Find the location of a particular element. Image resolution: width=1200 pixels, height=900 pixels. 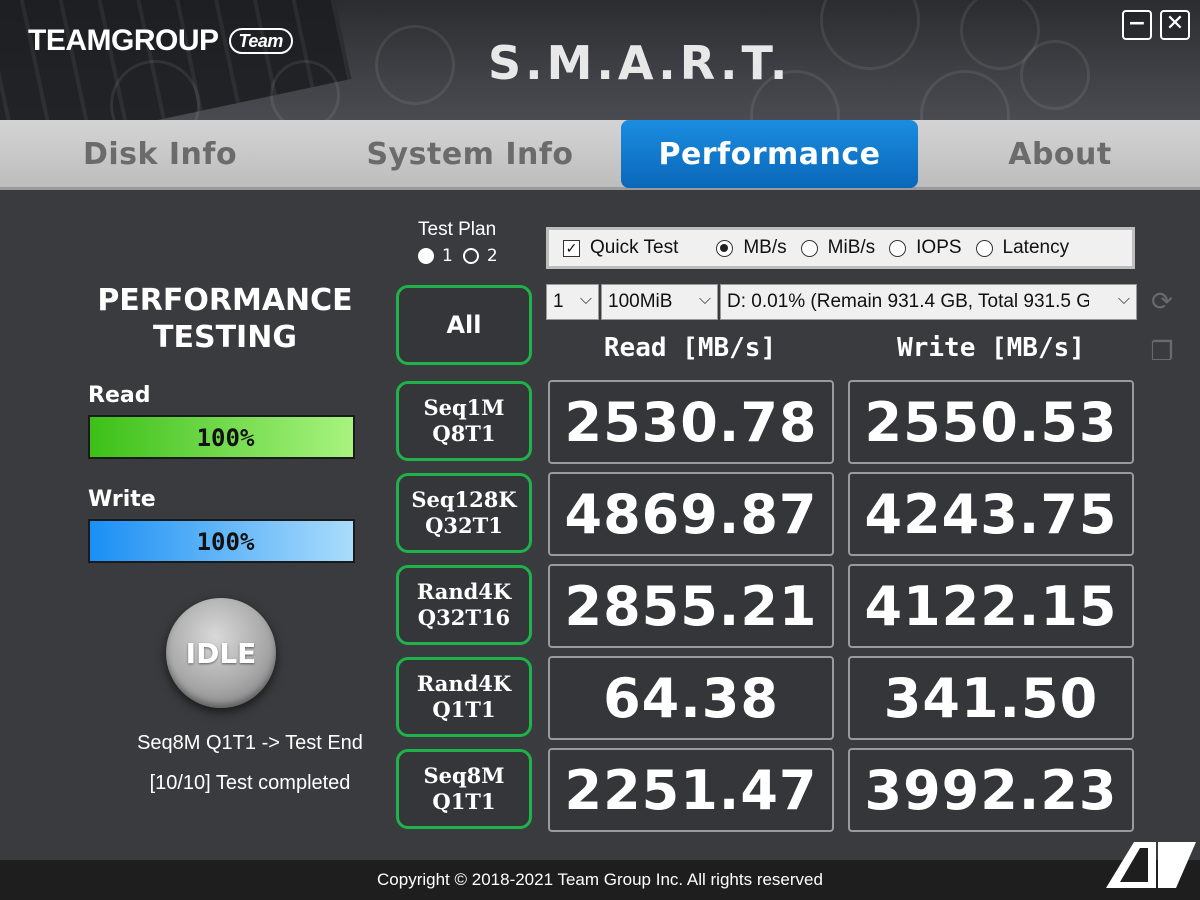

quick-test-label: Quick Test is located at coordinates (634, 247).